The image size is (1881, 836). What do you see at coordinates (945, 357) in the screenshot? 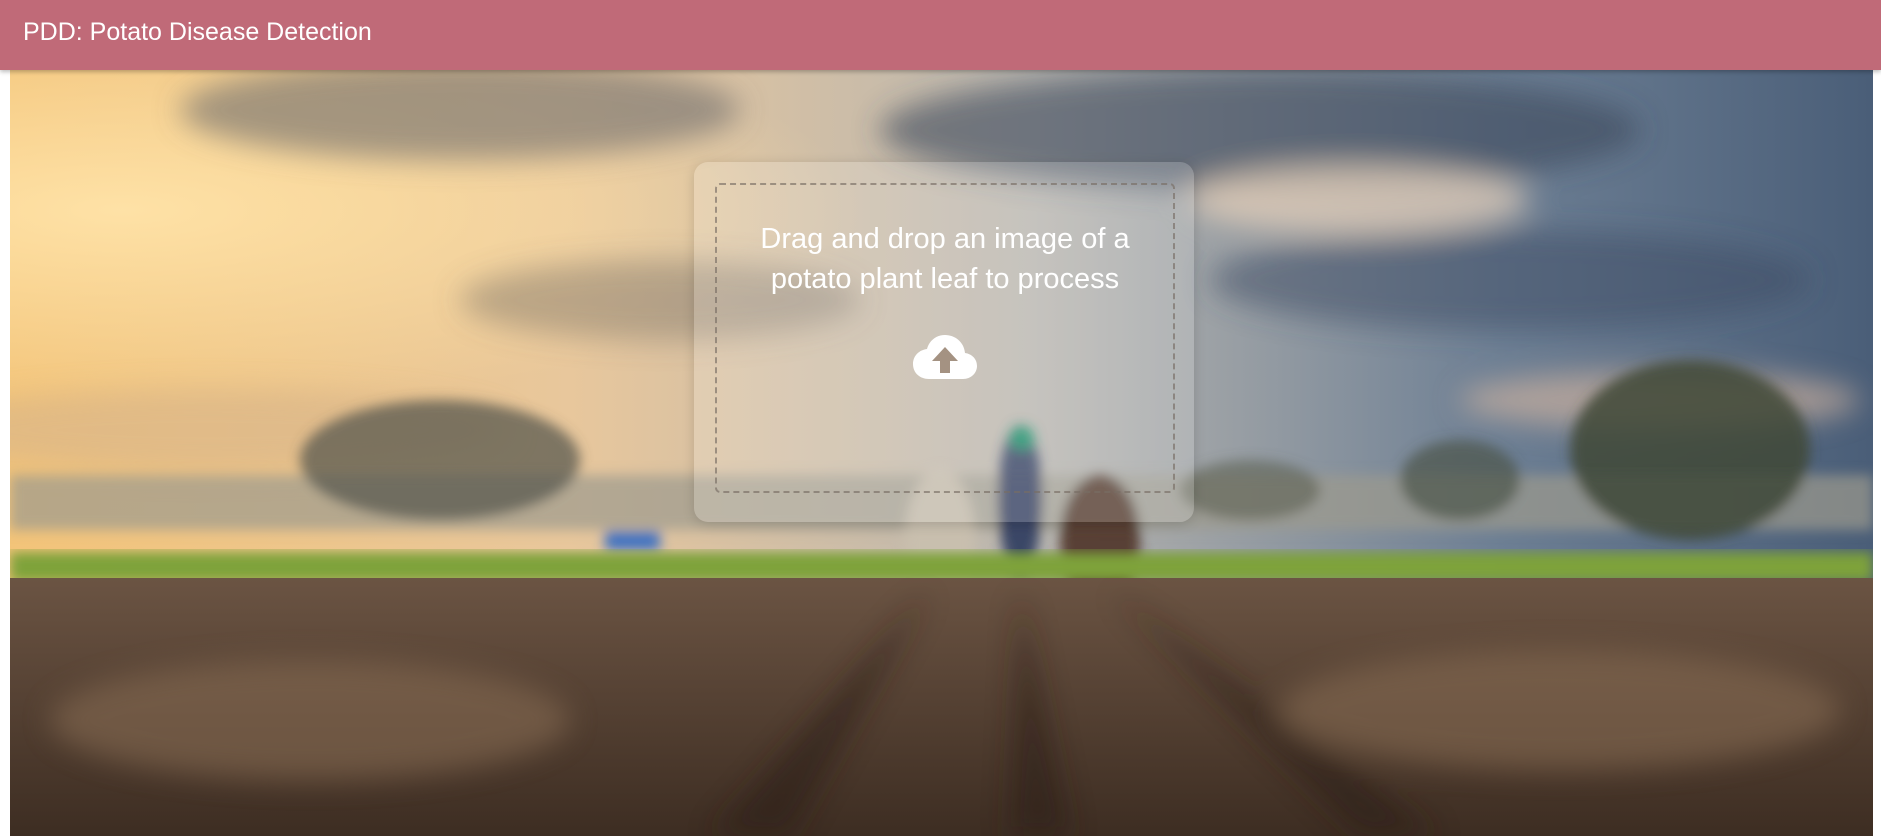
I see `cloud-upload-icon` at bounding box center [945, 357].